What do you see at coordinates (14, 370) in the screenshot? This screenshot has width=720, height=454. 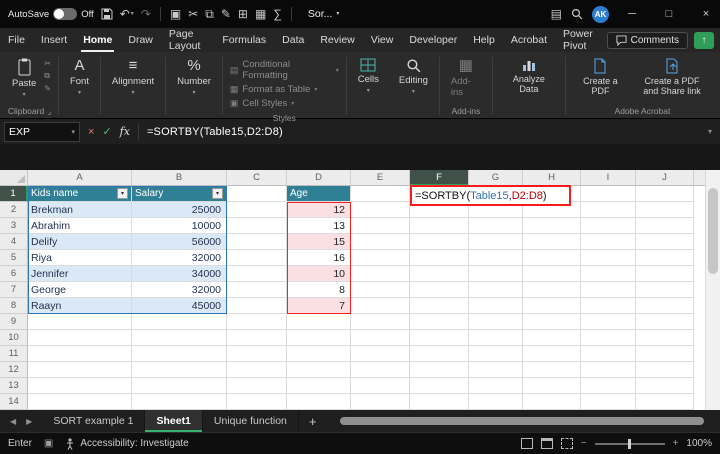 I see `row-header-12: 12` at bounding box center [14, 370].